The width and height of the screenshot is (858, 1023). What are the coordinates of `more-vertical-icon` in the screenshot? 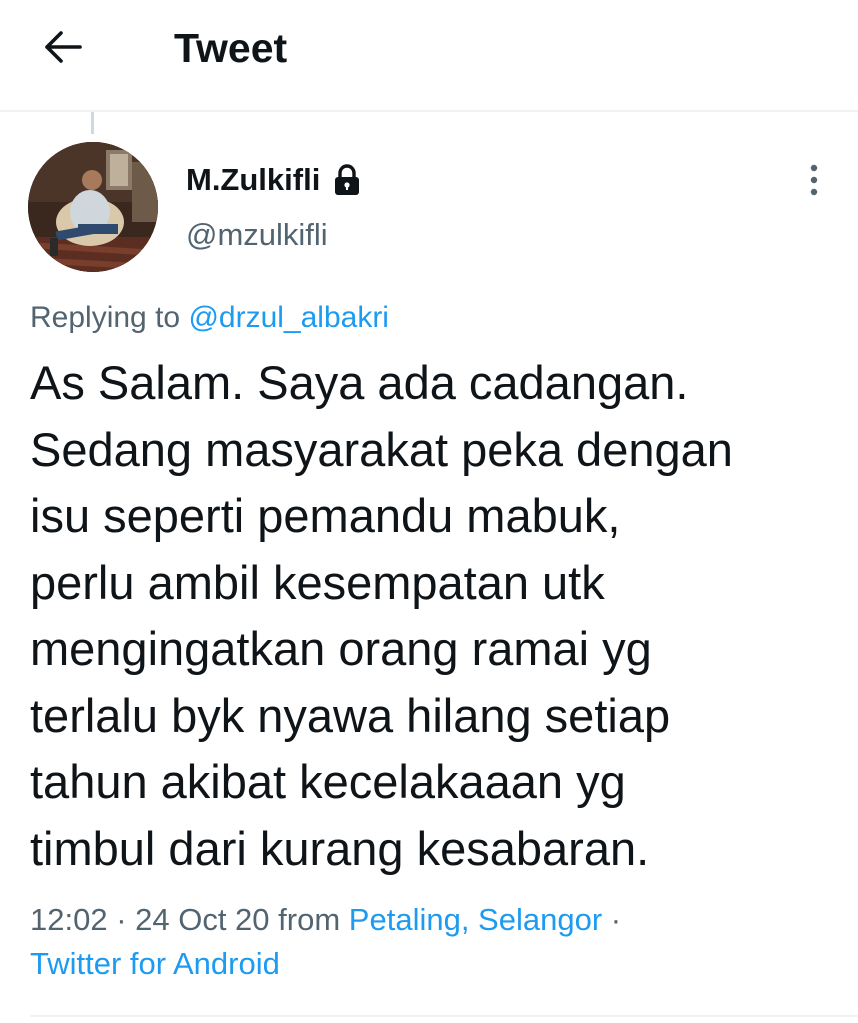 It's located at (814, 180).